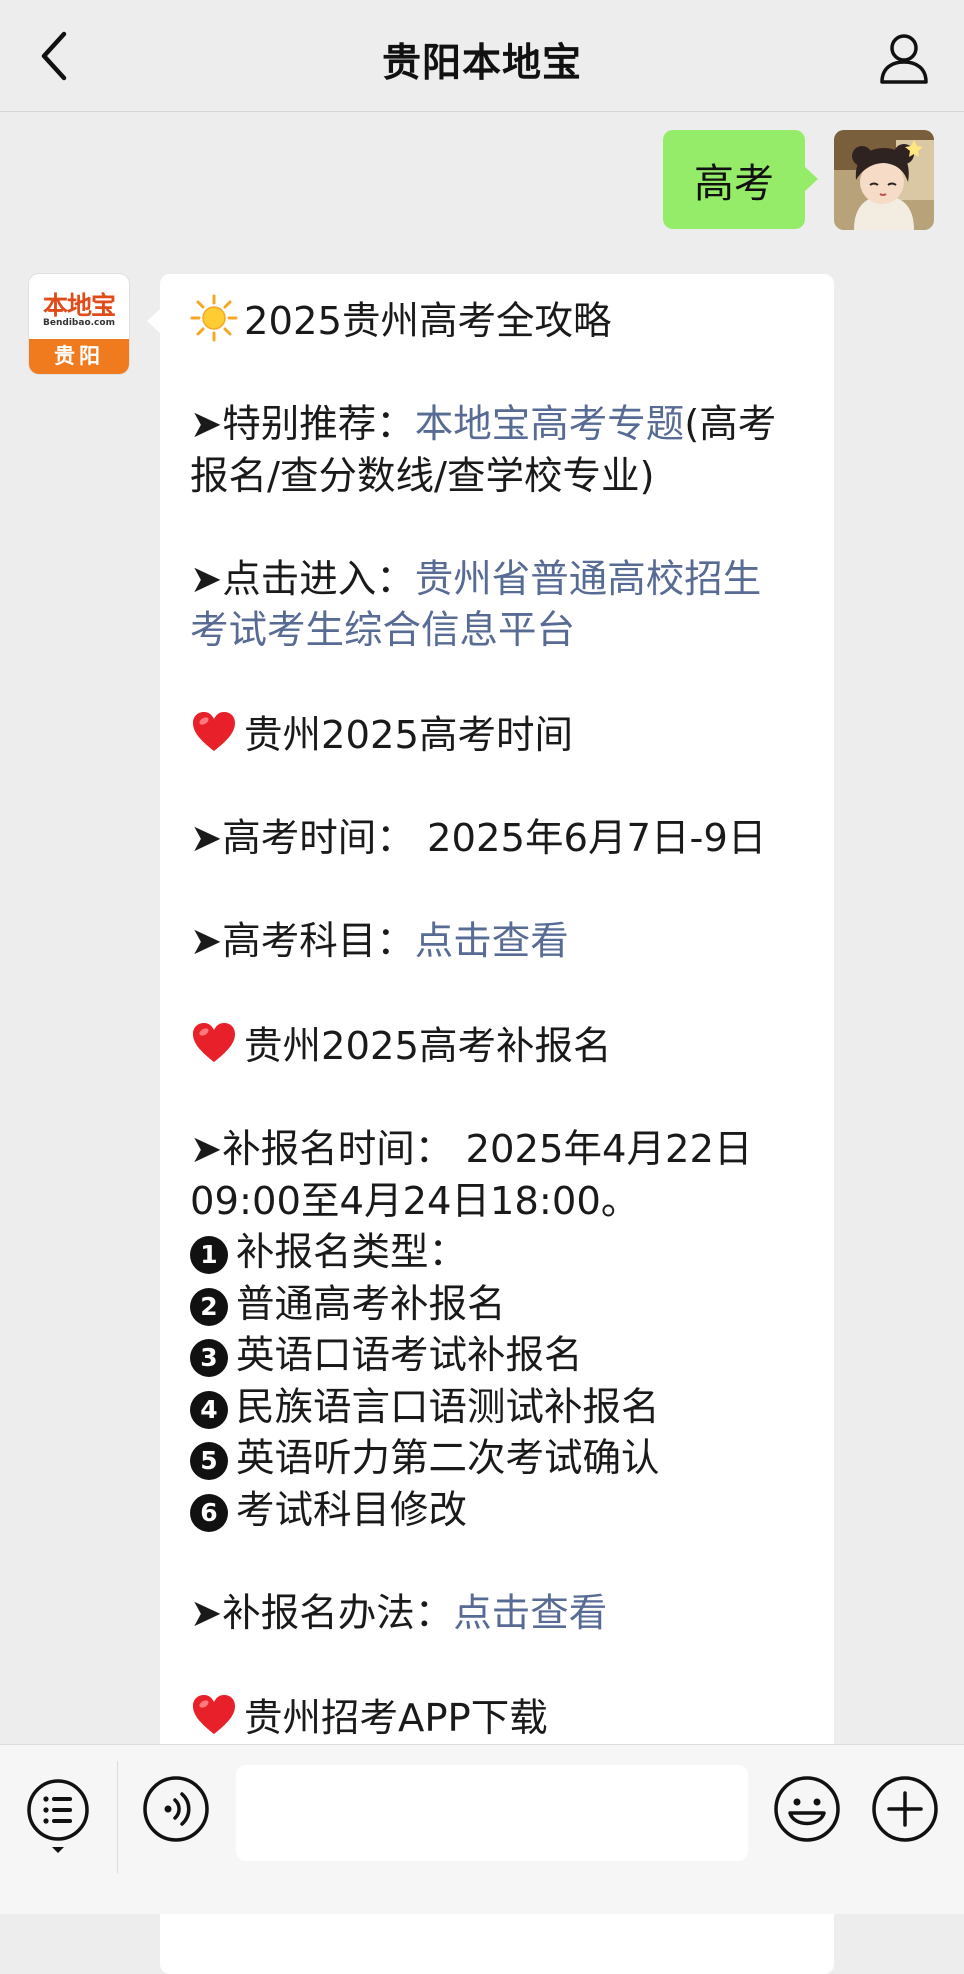  I want to click on method-label: ➤补报名办法：, so click(322, 1613).